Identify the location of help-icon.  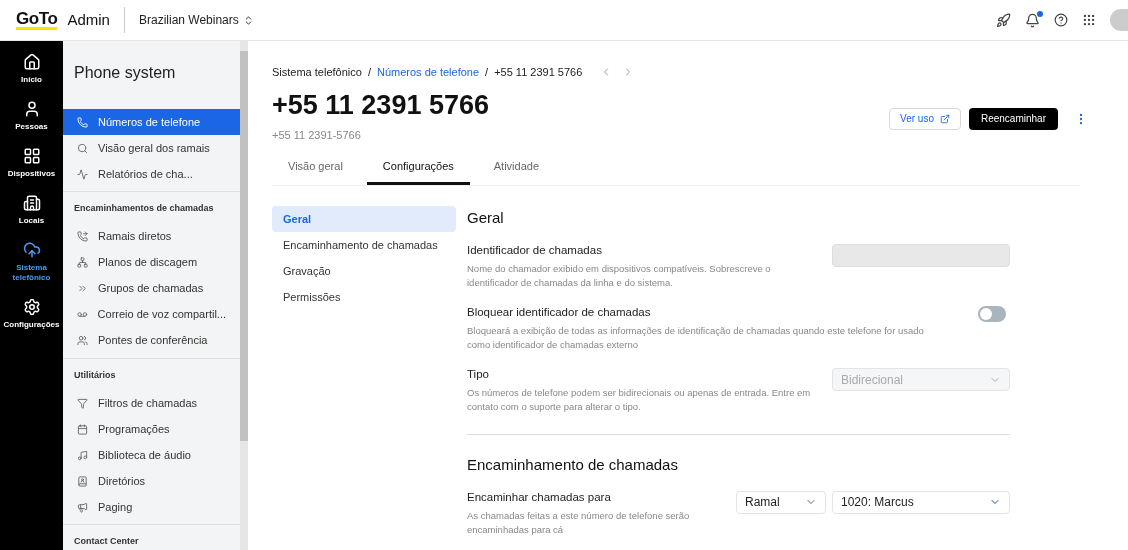
(1061, 20).